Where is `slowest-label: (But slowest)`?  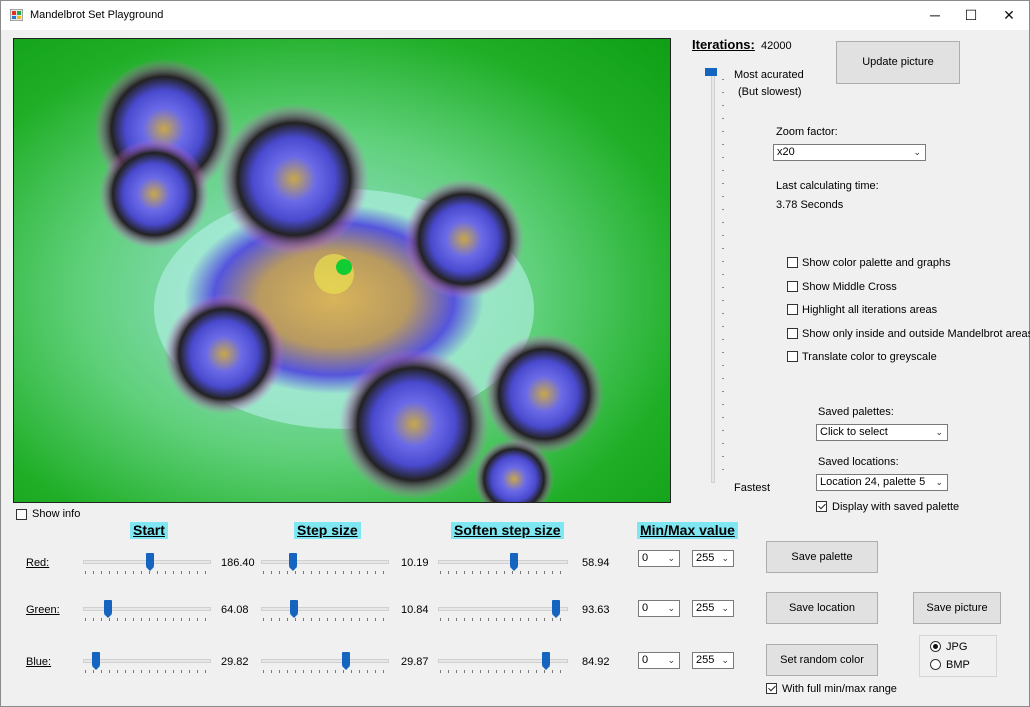 slowest-label: (But slowest) is located at coordinates (770, 92).